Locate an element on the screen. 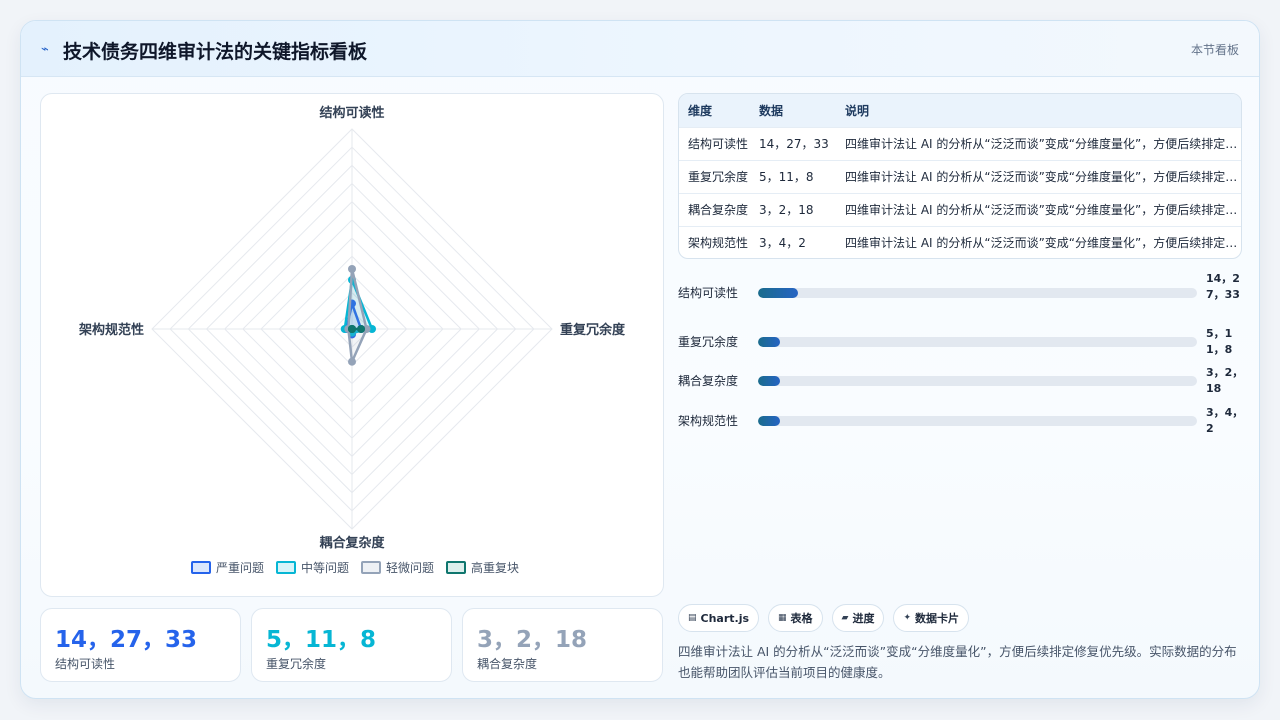 The height and width of the screenshot is (720, 1280). tag-label: 数据卡片 is located at coordinates (937, 618).